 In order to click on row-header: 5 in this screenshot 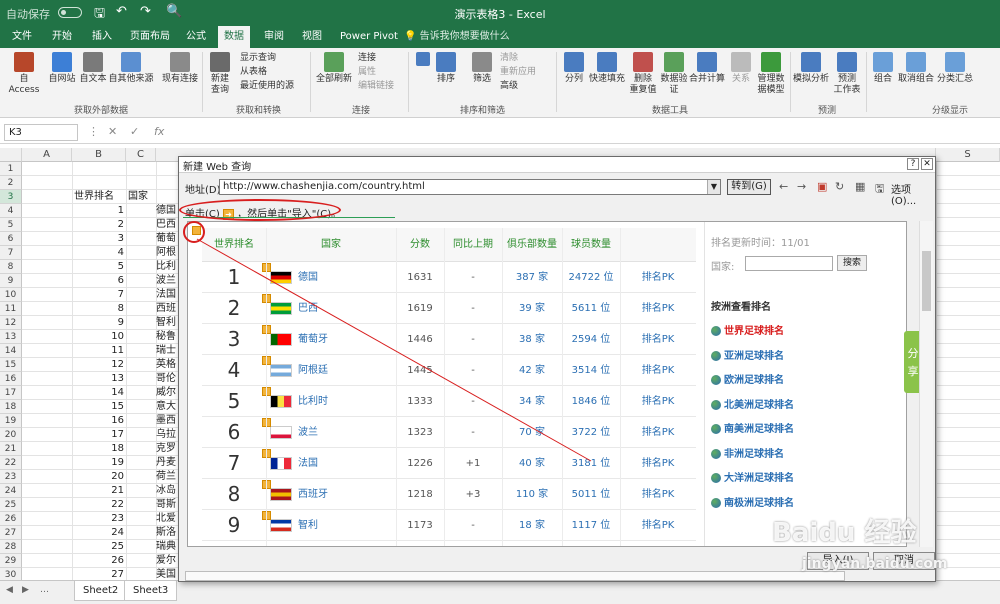, I will do `click(11, 225)`.